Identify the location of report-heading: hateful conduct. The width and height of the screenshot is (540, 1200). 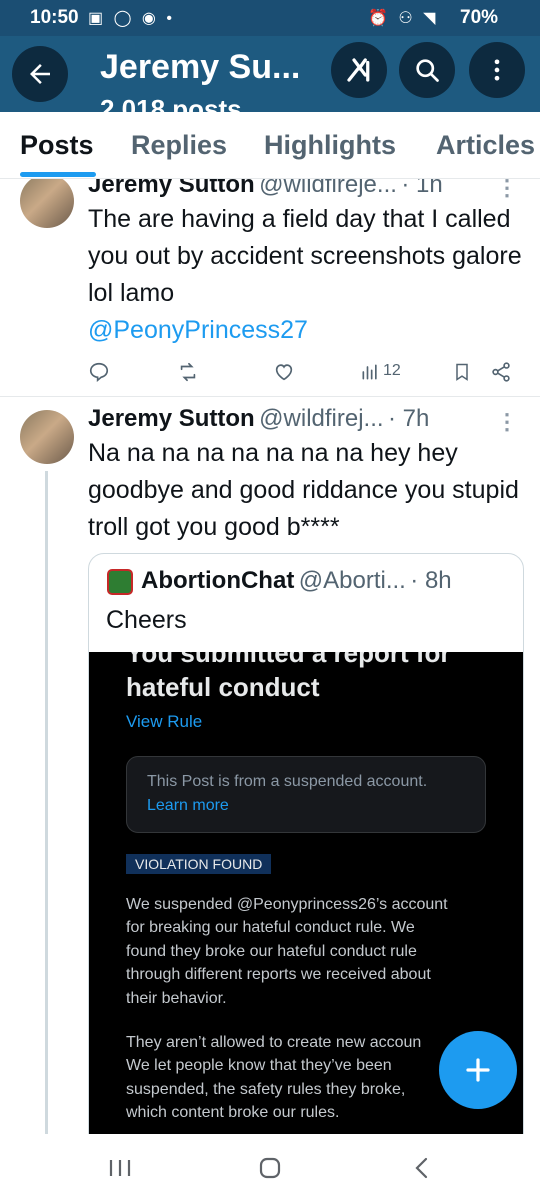
(223, 687).